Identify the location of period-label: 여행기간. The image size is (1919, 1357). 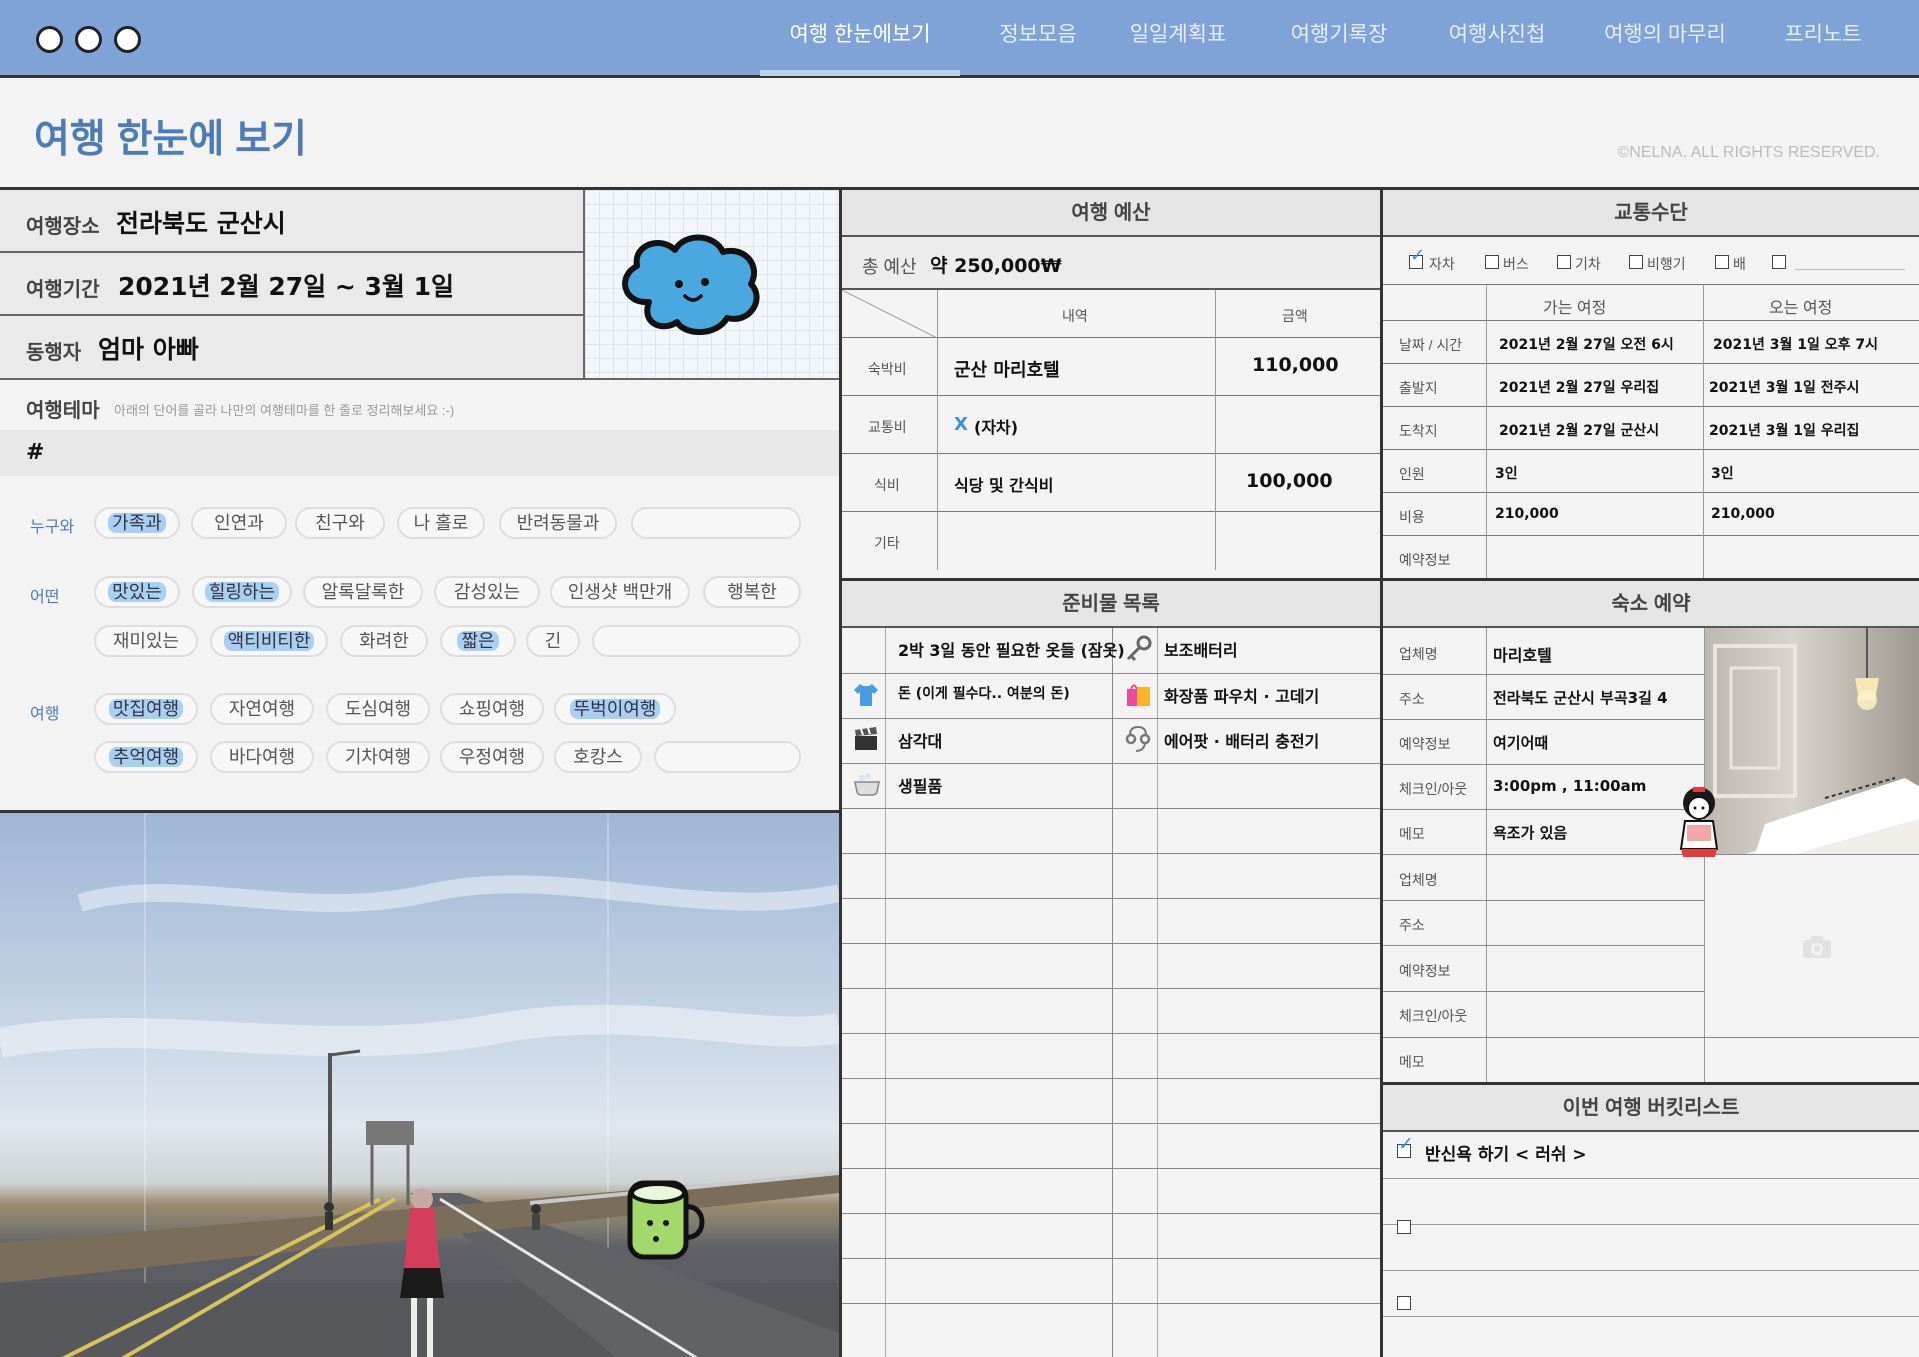
(63, 290).